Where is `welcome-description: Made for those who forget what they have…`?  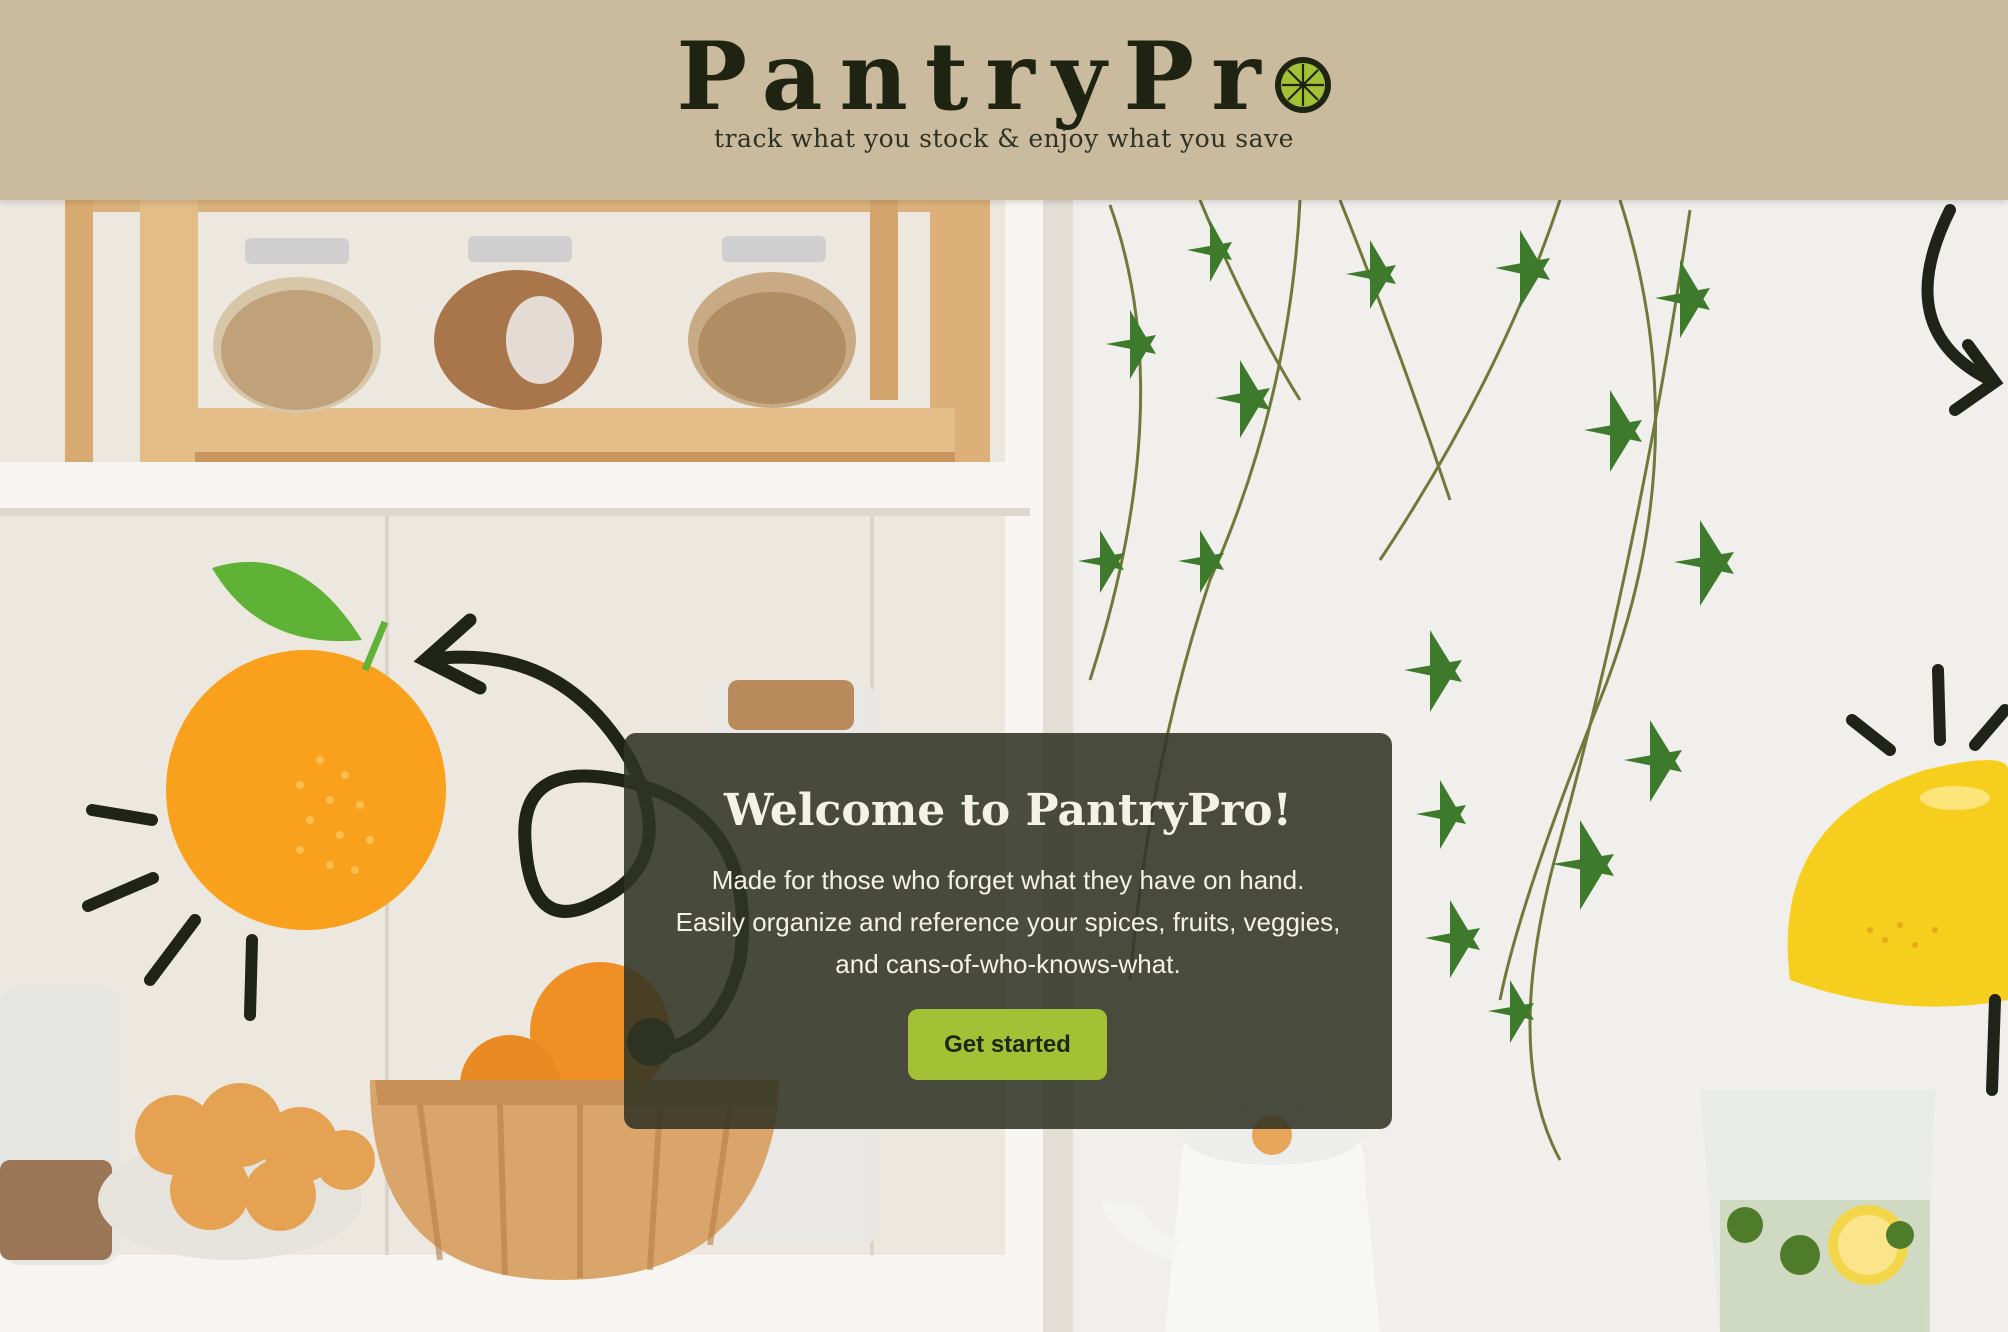
welcome-description: Made for those who forget what they have… is located at coordinates (1008, 922).